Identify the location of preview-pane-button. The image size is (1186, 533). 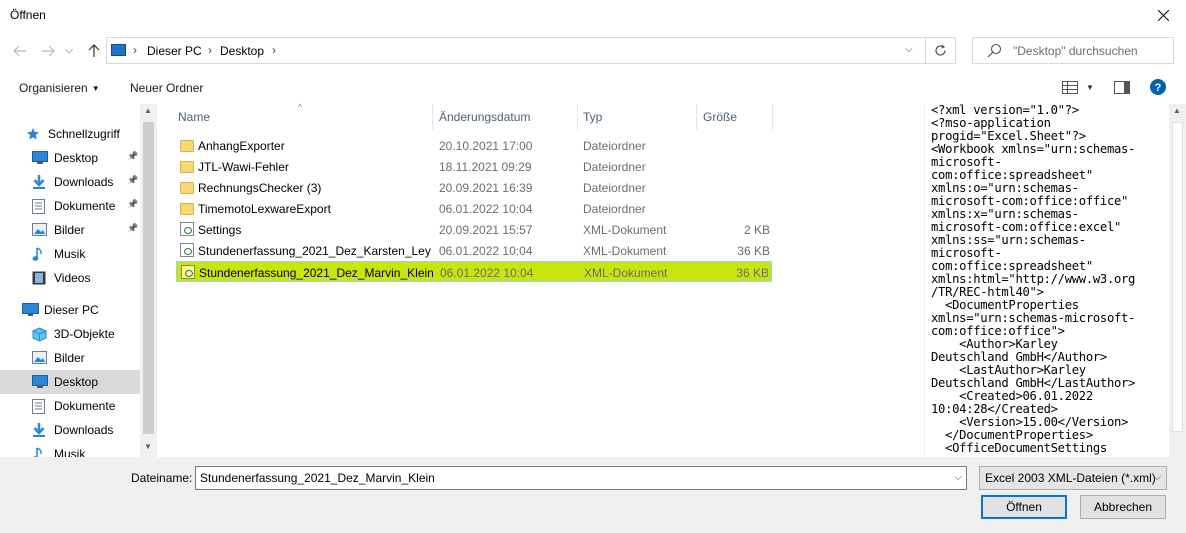
(1121, 87).